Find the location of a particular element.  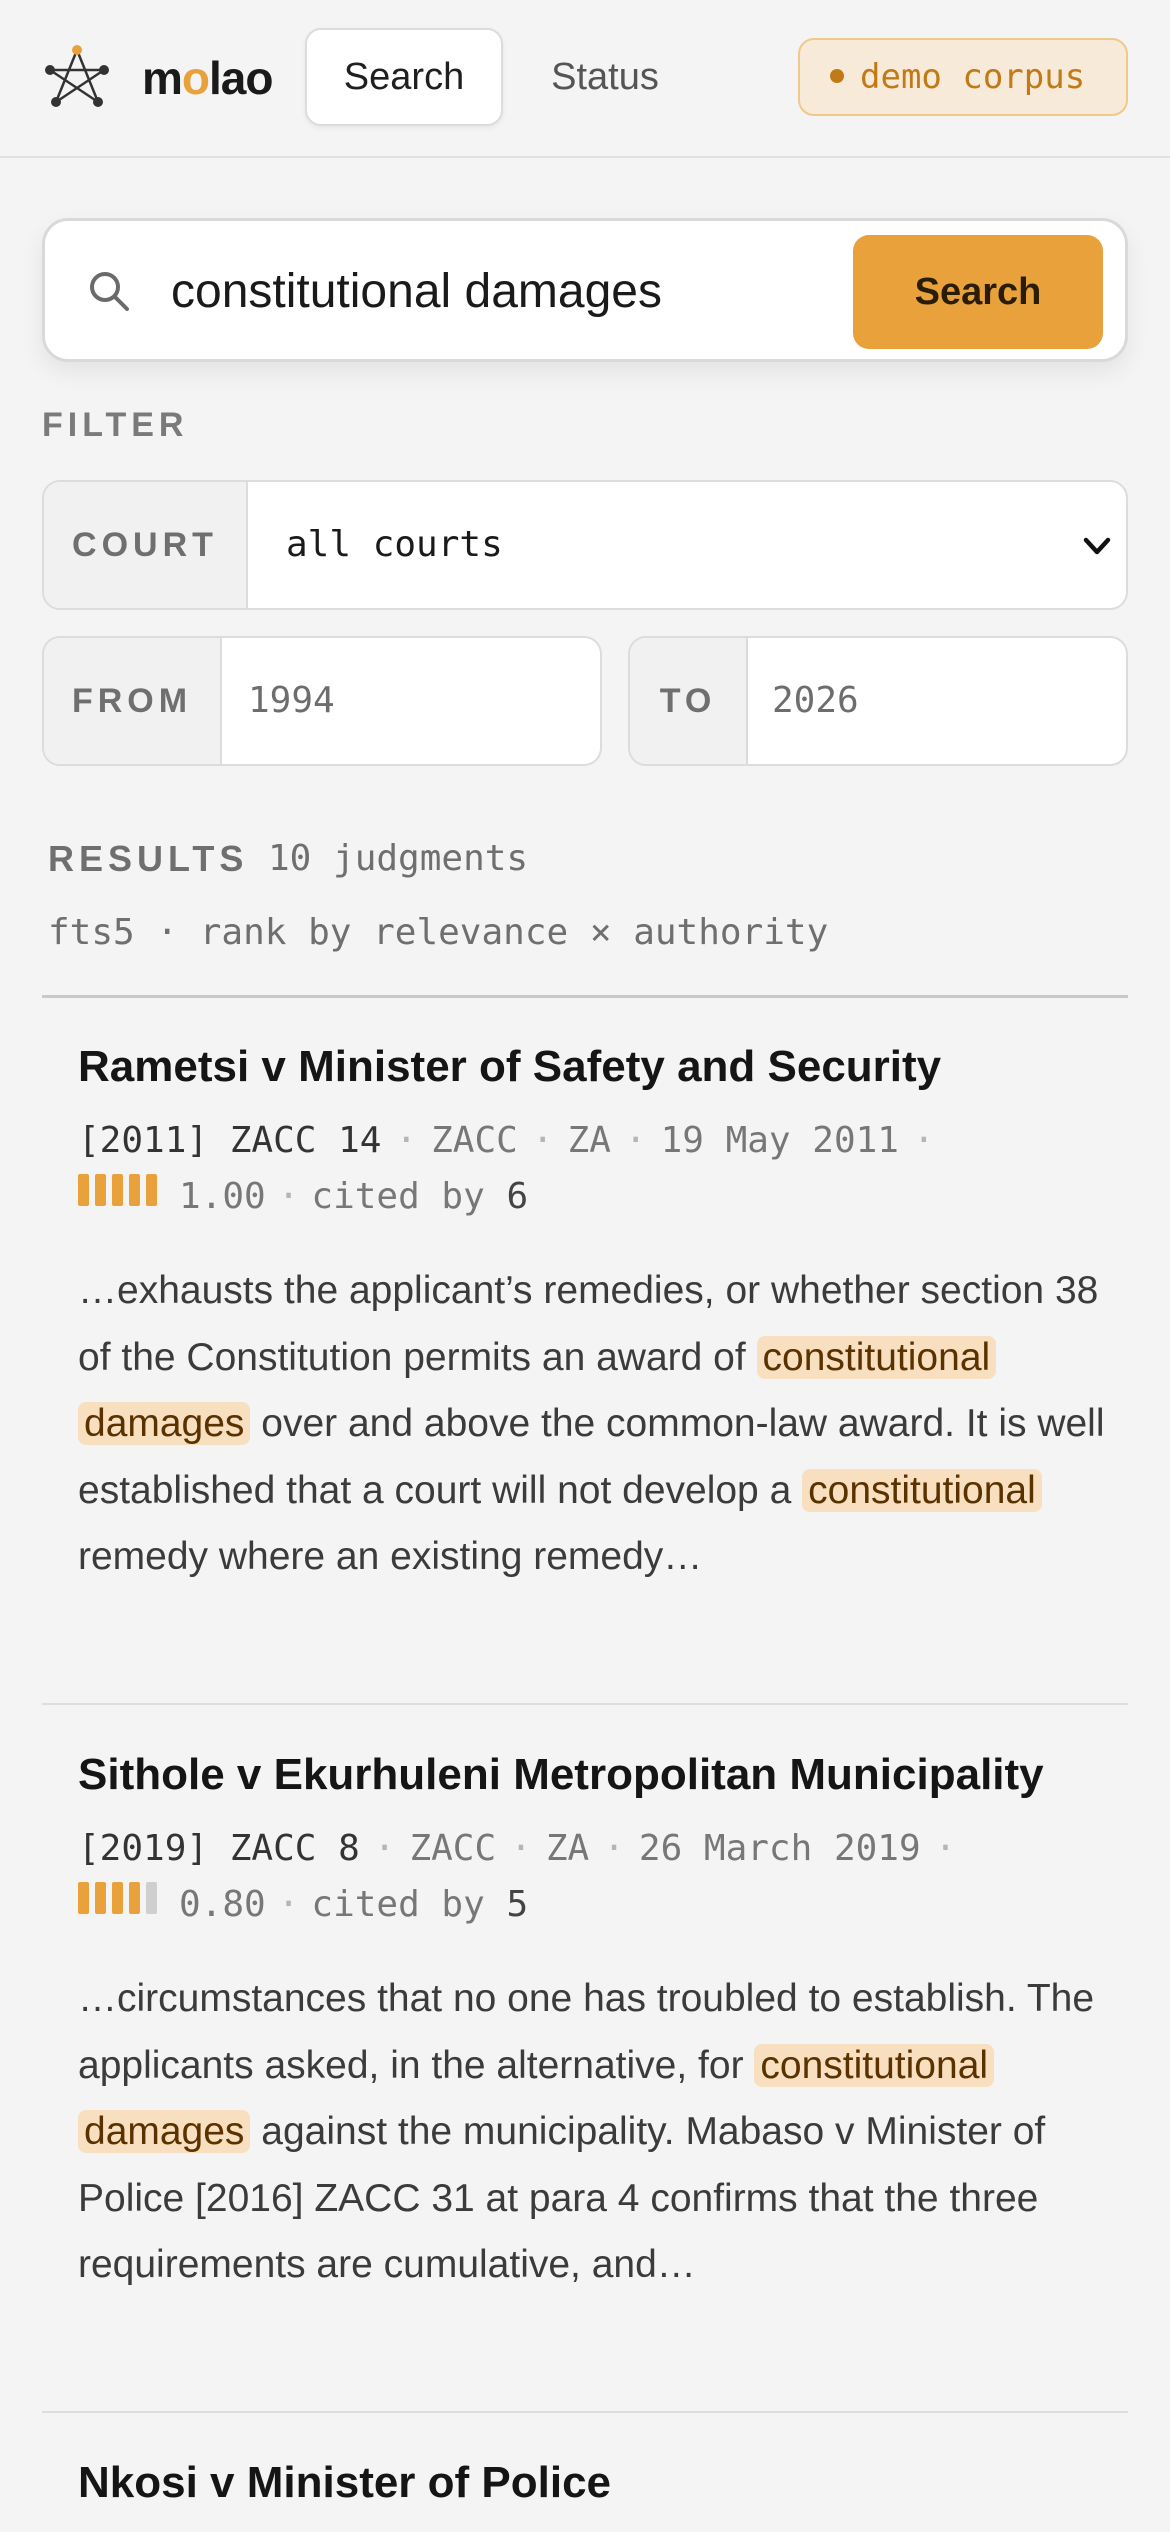

to-year-input: 2026 is located at coordinates (815, 701).